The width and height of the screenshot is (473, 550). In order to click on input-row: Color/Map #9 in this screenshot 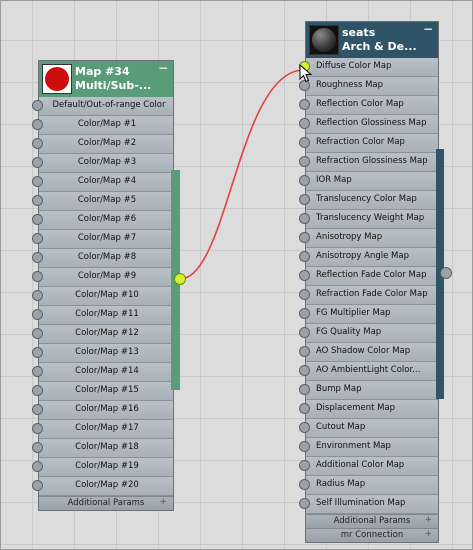, I will do `click(102, 277)`.